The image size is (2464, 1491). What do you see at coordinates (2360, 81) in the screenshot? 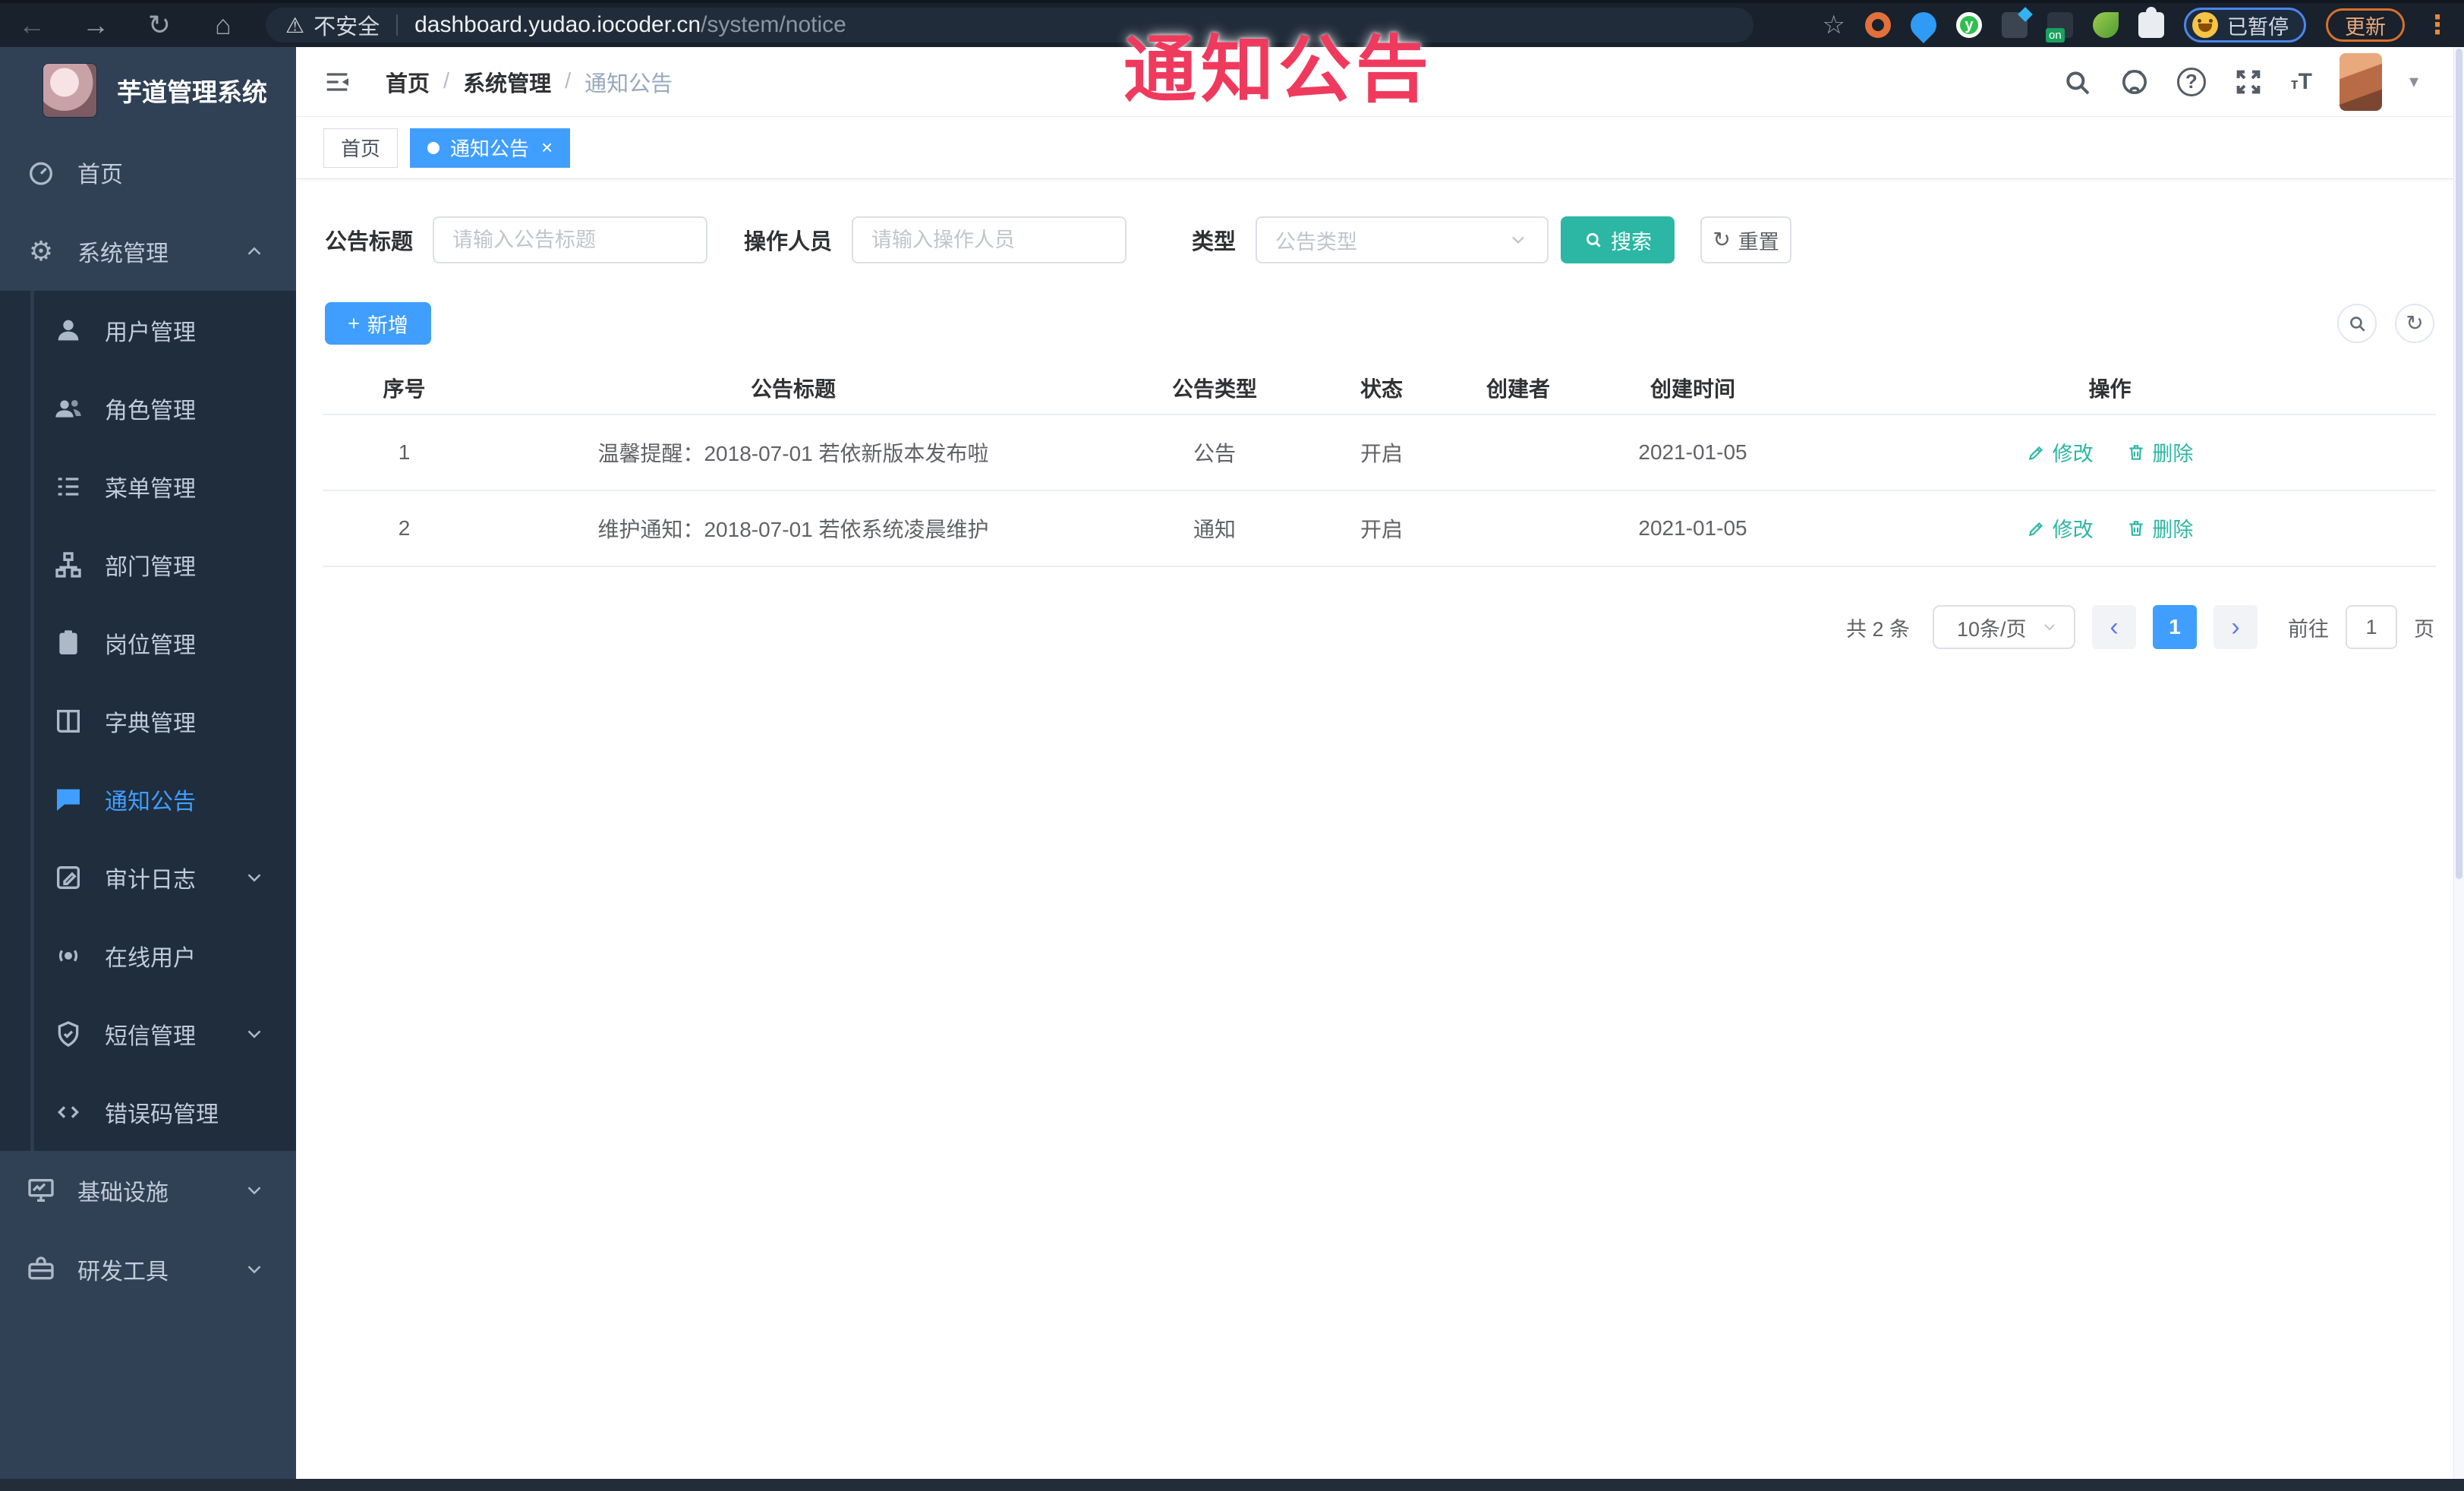
I see `user-avatar` at bounding box center [2360, 81].